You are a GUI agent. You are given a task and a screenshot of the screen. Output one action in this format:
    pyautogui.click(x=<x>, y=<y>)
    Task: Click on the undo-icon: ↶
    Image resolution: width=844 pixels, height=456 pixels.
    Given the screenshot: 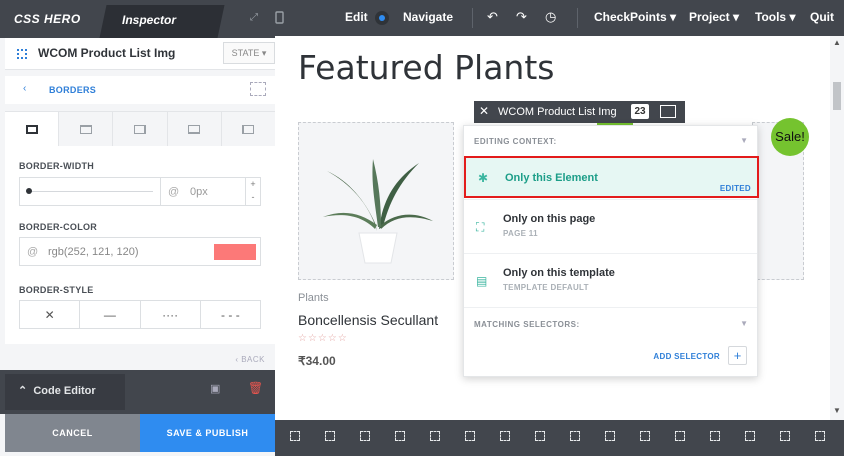 What is the action you would take?
    pyautogui.click(x=492, y=17)
    